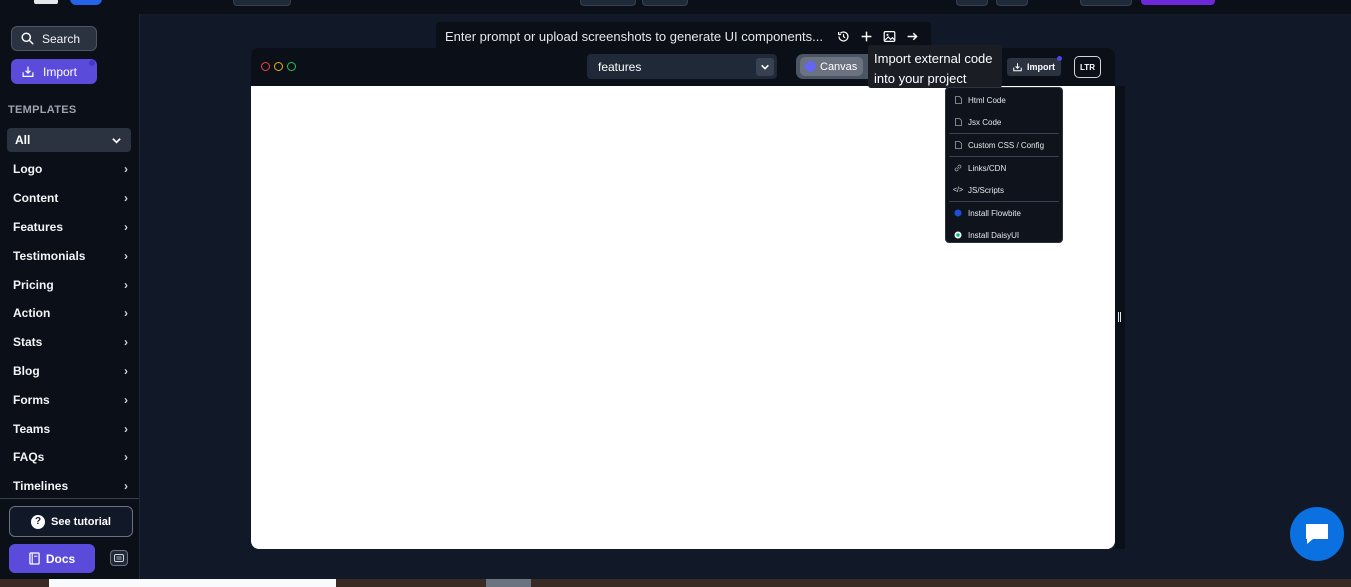  What do you see at coordinates (69, 313) in the screenshot?
I see `sidebar-item-action: Action ›` at bounding box center [69, 313].